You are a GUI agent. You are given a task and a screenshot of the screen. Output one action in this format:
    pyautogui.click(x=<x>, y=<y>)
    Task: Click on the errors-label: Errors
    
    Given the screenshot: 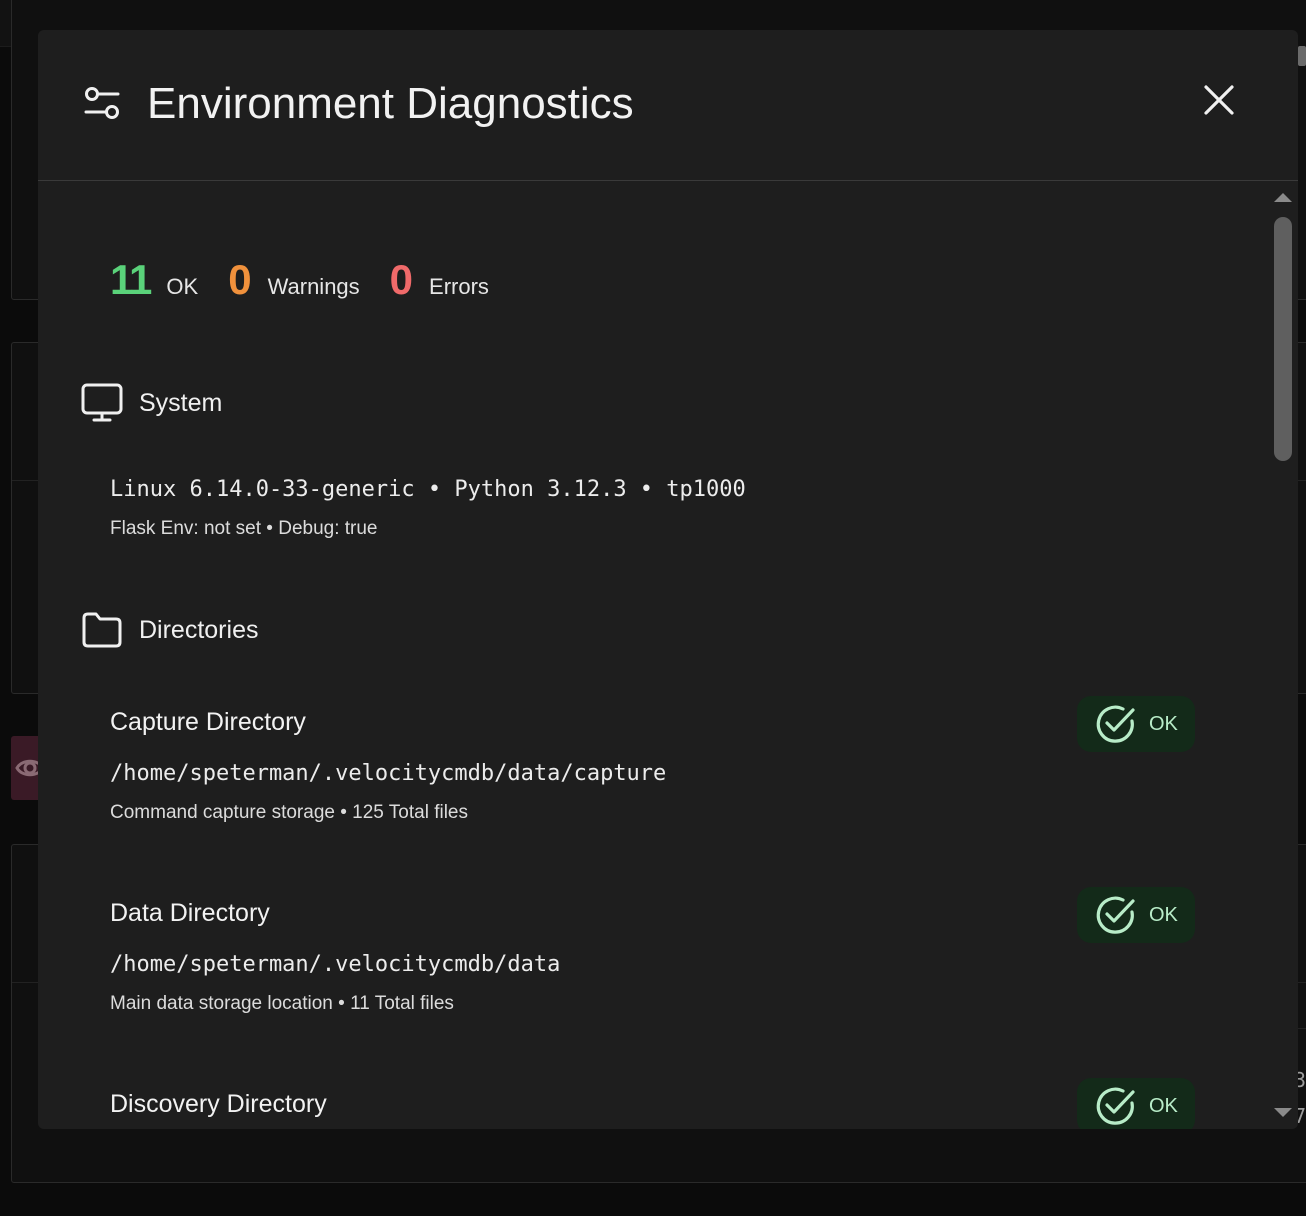 What is the action you would take?
    pyautogui.click(x=459, y=286)
    